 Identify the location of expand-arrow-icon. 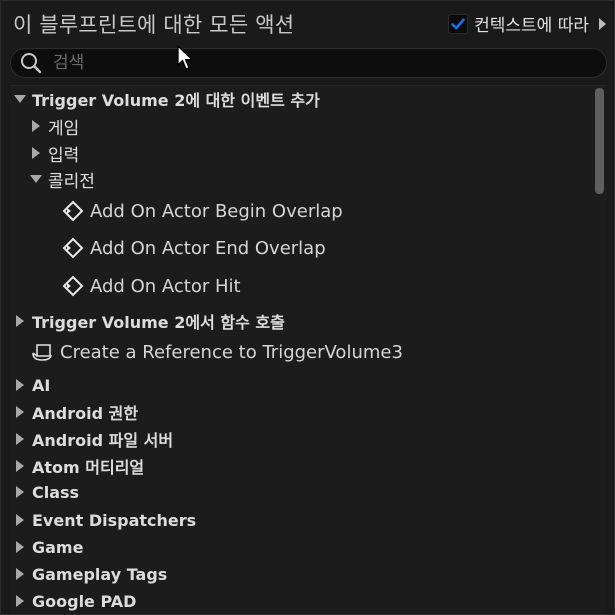
(602, 23).